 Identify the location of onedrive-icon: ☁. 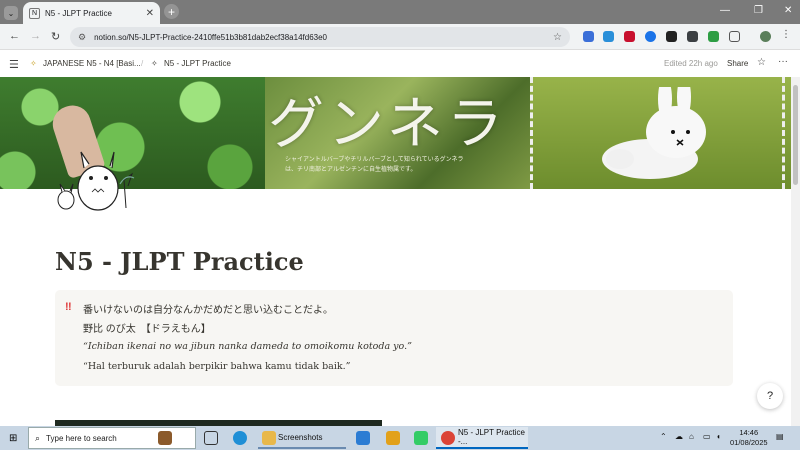
(679, 436).